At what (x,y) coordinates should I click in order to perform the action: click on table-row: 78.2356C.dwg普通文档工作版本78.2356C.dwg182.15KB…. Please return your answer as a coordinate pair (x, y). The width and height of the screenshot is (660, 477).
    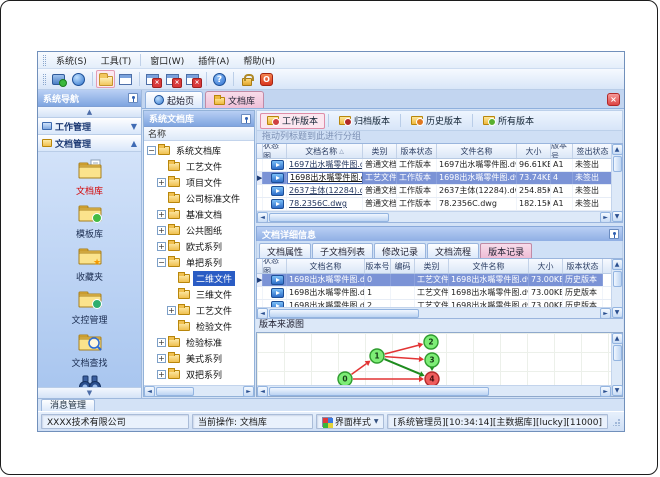
    Looking at the image, I should click on (434, 204).